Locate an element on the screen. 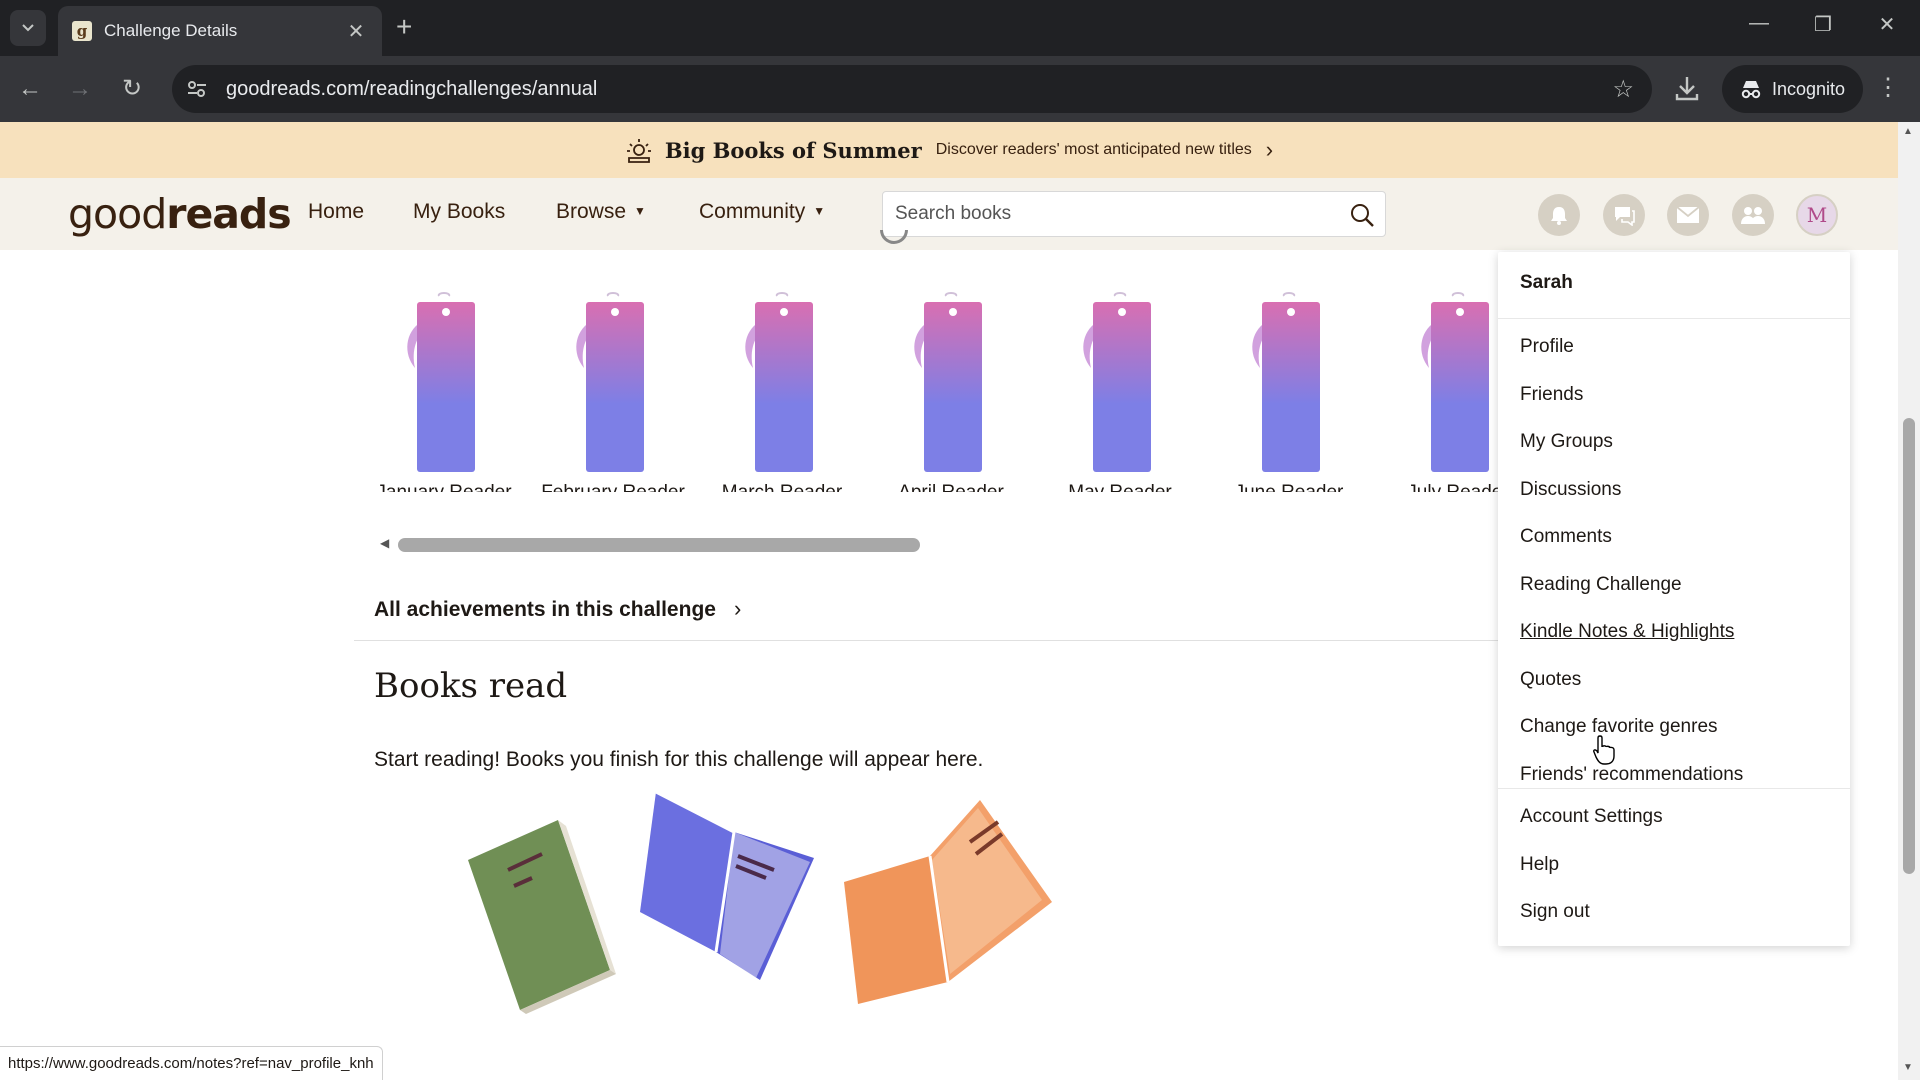 This screenshot has height=1080, width=1920. nav-home: Home is located at coordinates (336, 212).